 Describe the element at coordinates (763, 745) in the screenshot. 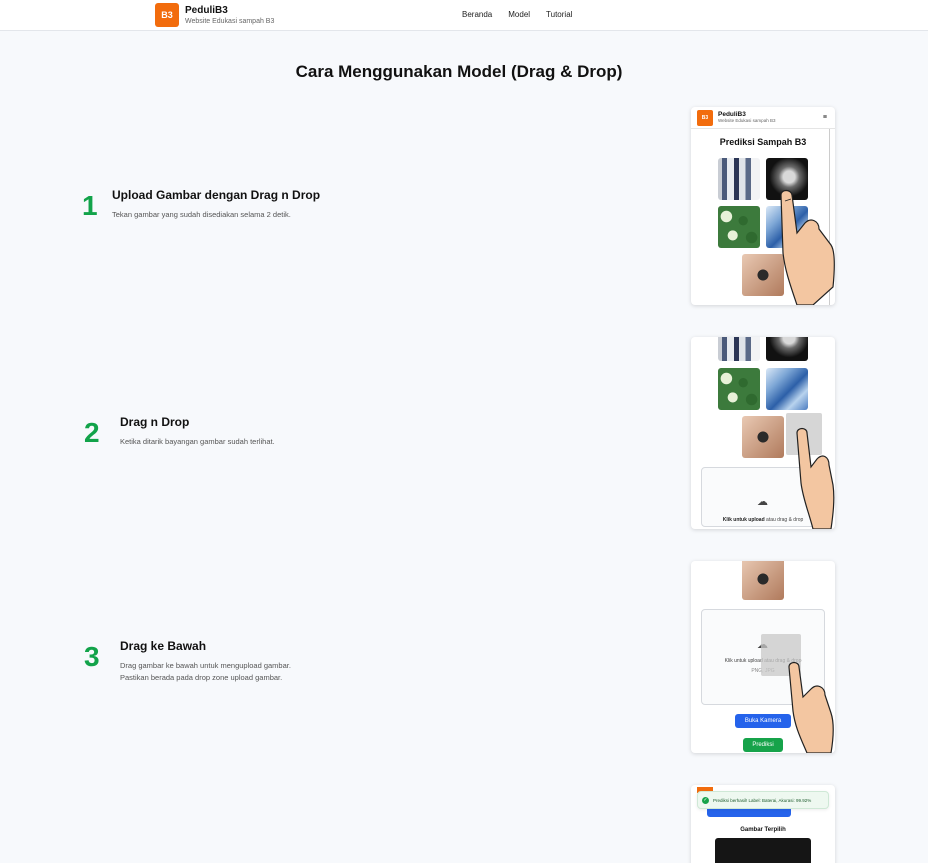

I see `predict-button: Prediksi` at that location.